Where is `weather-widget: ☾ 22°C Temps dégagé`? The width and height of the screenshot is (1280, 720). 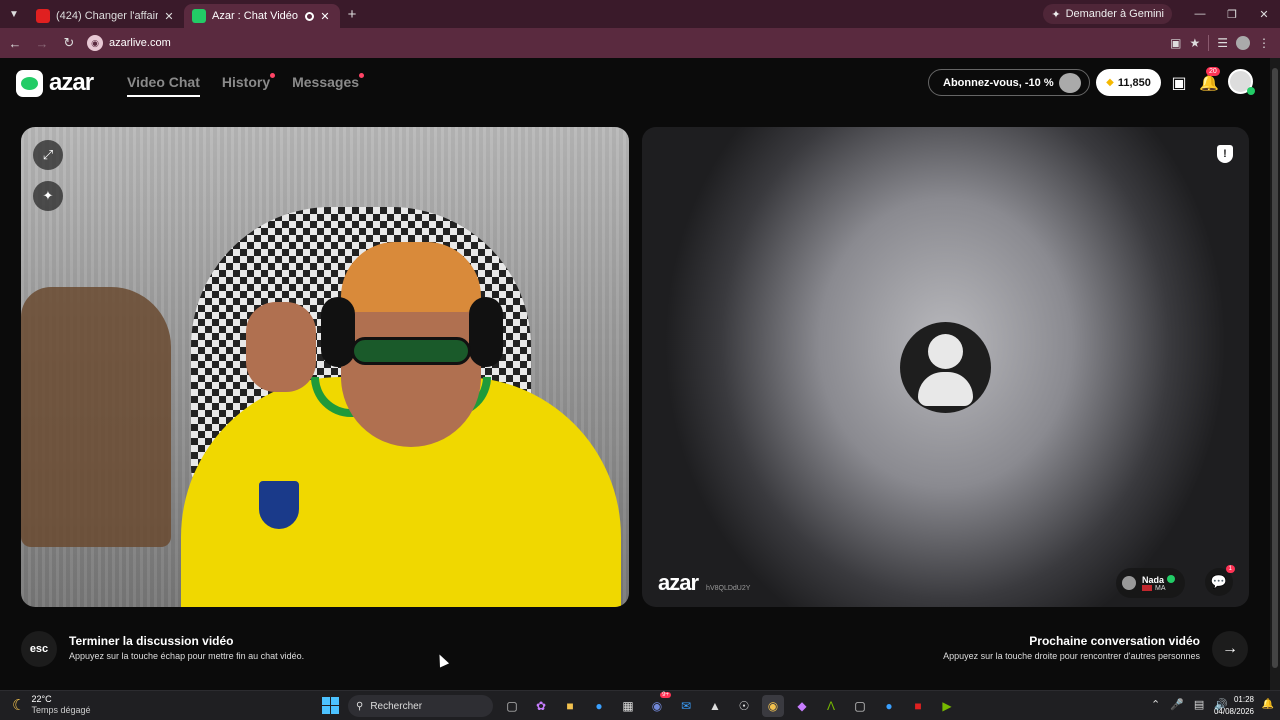 weather-widget: ☾ 22°C Temps dégagé is located at coordinates (51, 705).